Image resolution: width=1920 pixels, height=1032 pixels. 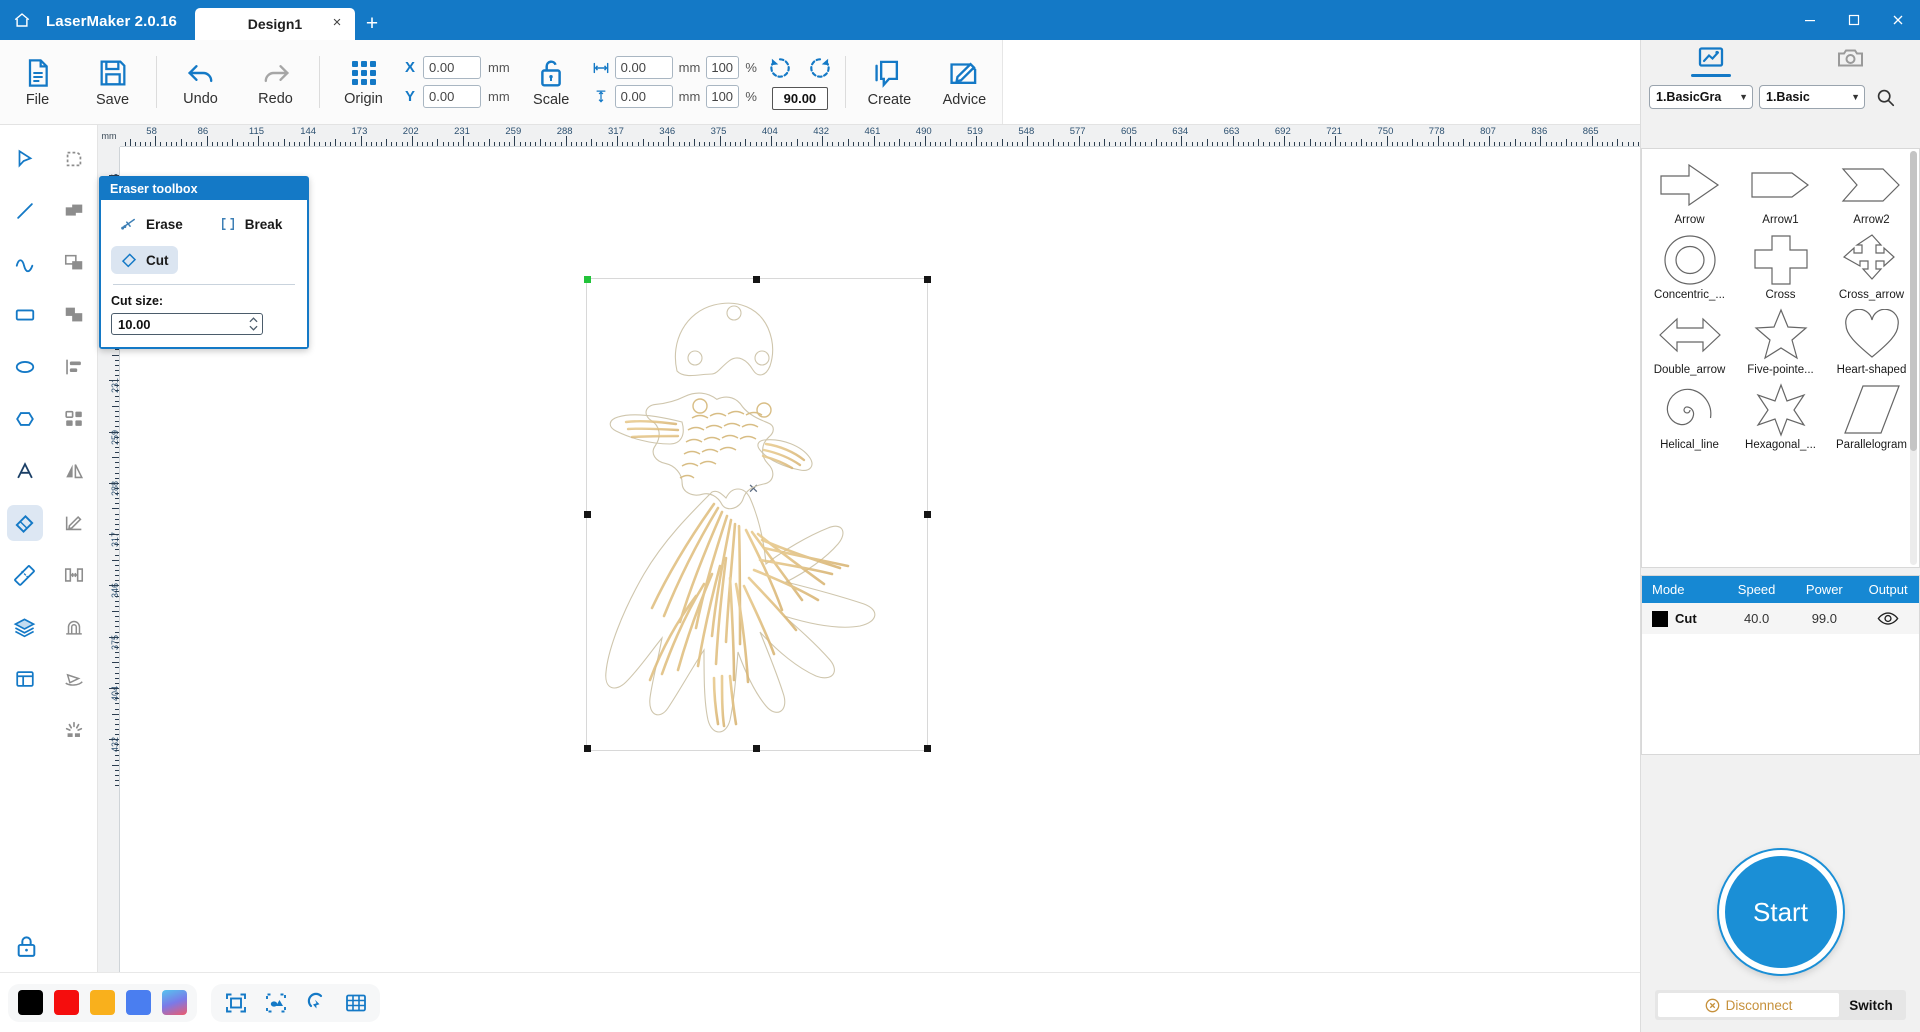 I want to click on close-window-button, so click(x=1898, y=20).